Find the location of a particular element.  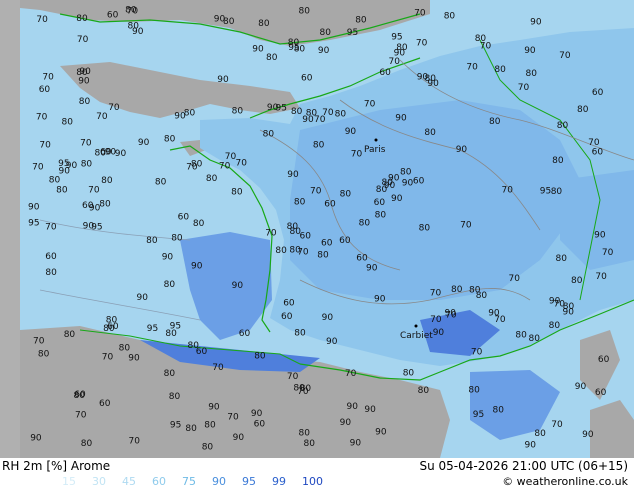

legend-value: 60 is located at coordinates (159, 481).